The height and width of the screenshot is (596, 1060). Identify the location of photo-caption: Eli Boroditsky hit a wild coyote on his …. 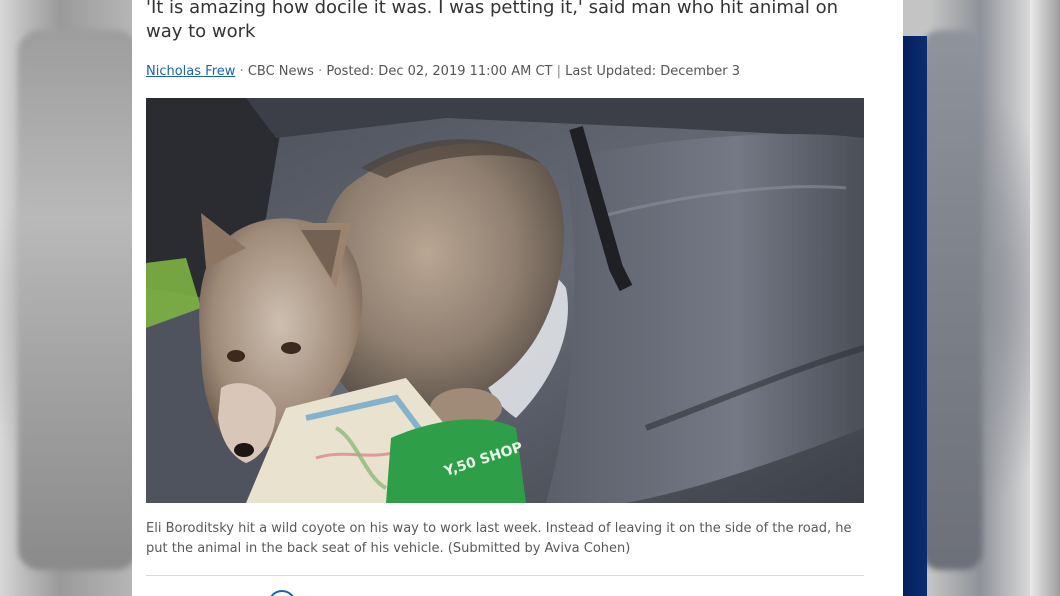
(499, 538).